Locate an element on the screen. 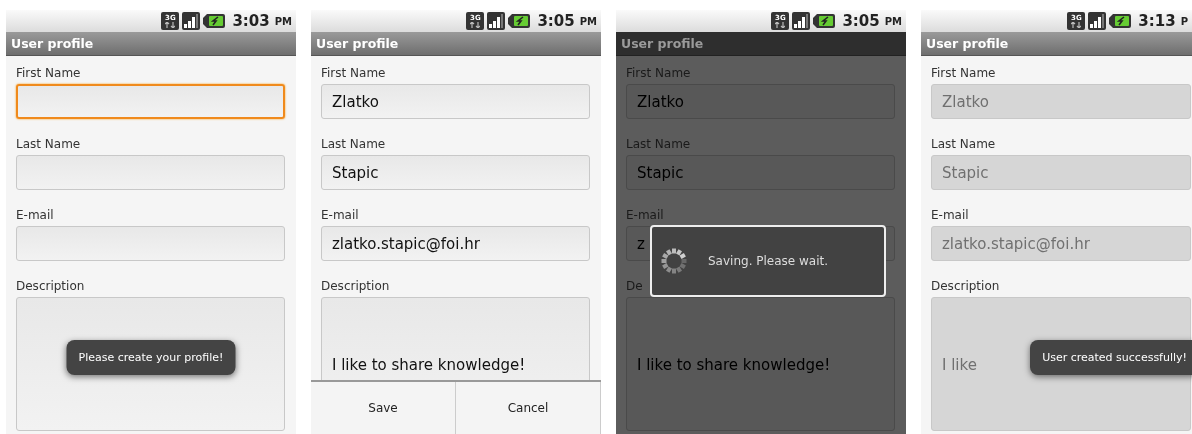 The width and height of the screenshot is (1192, 434). message-toast: User created successfully! is located at coordinates (1111, 357).